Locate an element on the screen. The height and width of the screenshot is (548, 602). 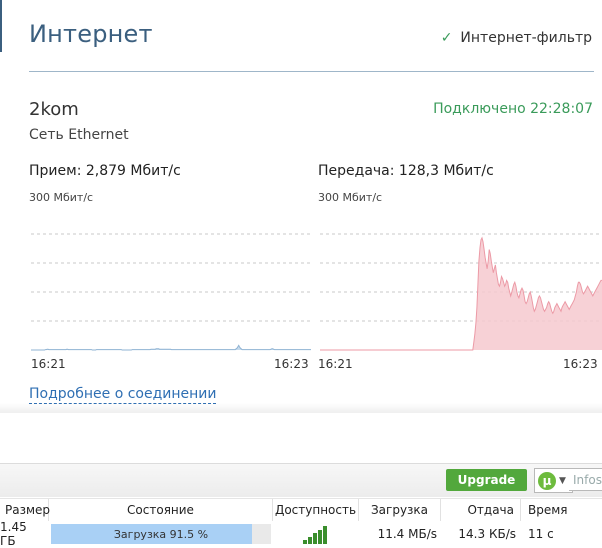
column-time: Время is located at coordinates (561, 510).